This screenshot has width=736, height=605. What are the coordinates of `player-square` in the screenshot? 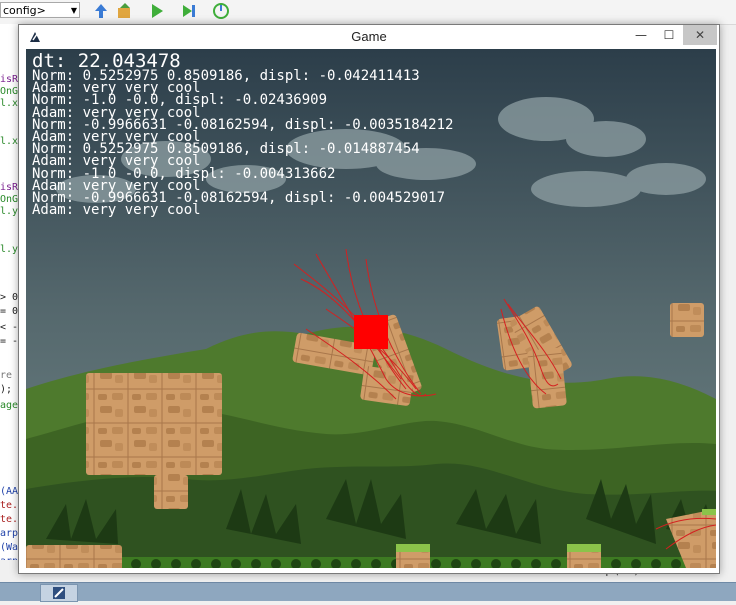 It's located at (371, 332).